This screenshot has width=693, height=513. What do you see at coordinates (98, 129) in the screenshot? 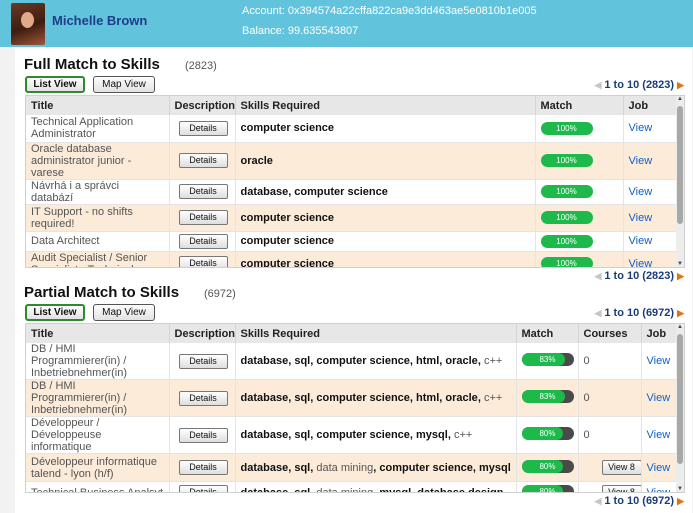
I see `job-title: Technical Application Administrator` at bounding box center [98, 129].